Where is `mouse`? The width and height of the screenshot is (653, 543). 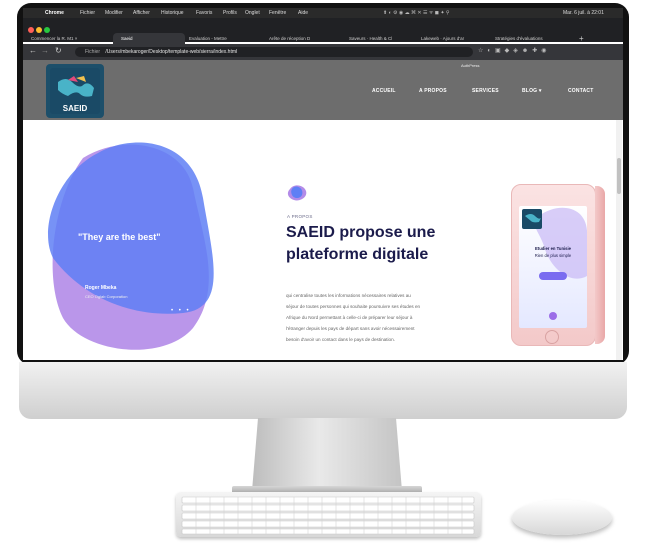
mouse is located at coordinates (562, 517).